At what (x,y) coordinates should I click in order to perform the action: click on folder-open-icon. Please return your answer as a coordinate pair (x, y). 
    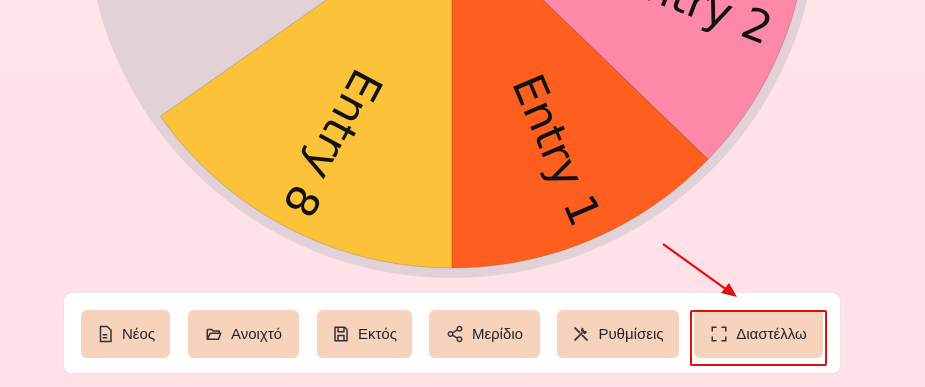
    Looking at the image, I should click on (214, 334).